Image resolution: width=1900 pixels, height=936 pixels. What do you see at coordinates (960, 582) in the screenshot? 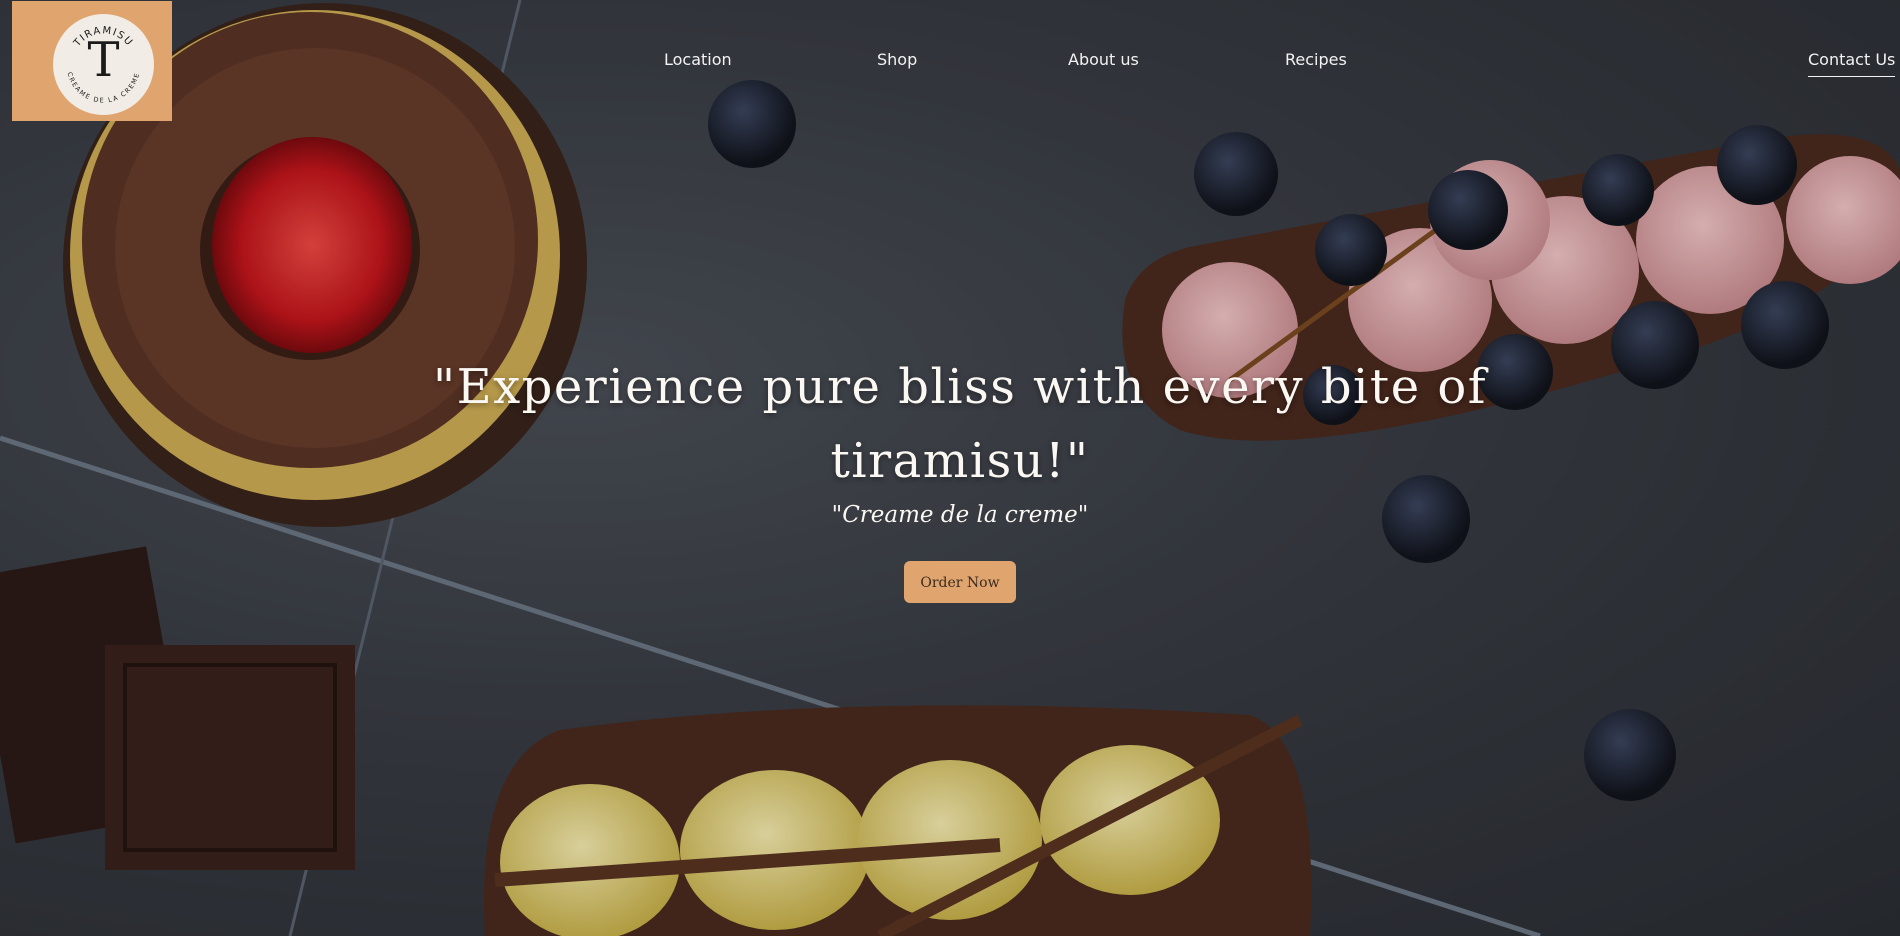
I see `order-now-button: Order Now` at bounding box center [960, 582].